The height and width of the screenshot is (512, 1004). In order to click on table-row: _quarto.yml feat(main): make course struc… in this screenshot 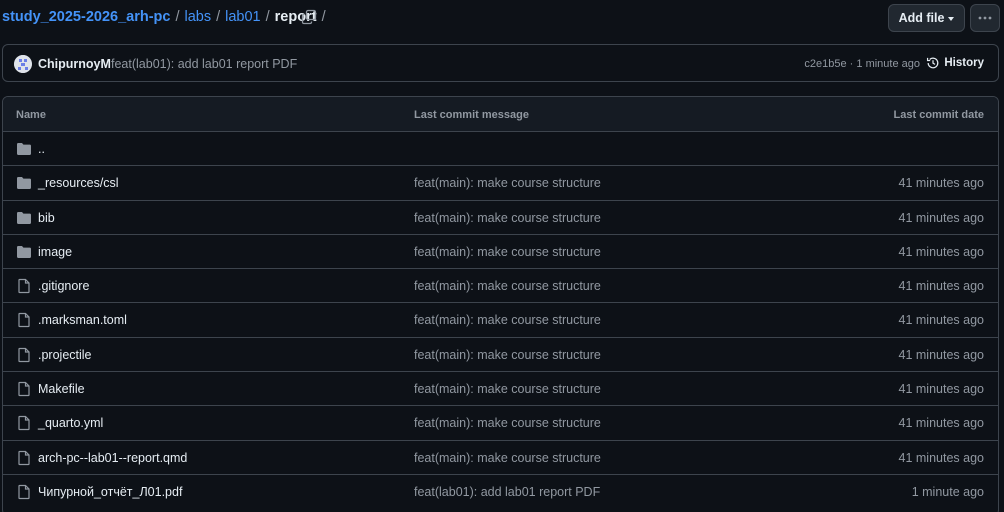, I will do `click(500, 423)`.